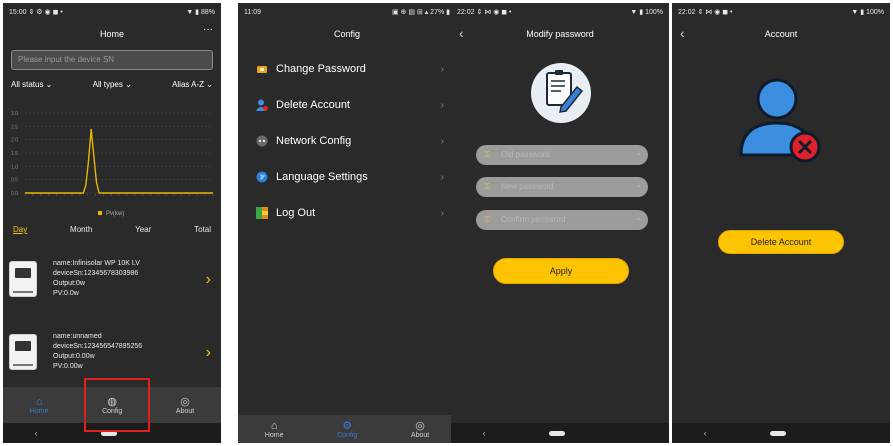  Describe the element at coordinates (20, 229) in the screenshot. I see `period-day: Day` at that location.